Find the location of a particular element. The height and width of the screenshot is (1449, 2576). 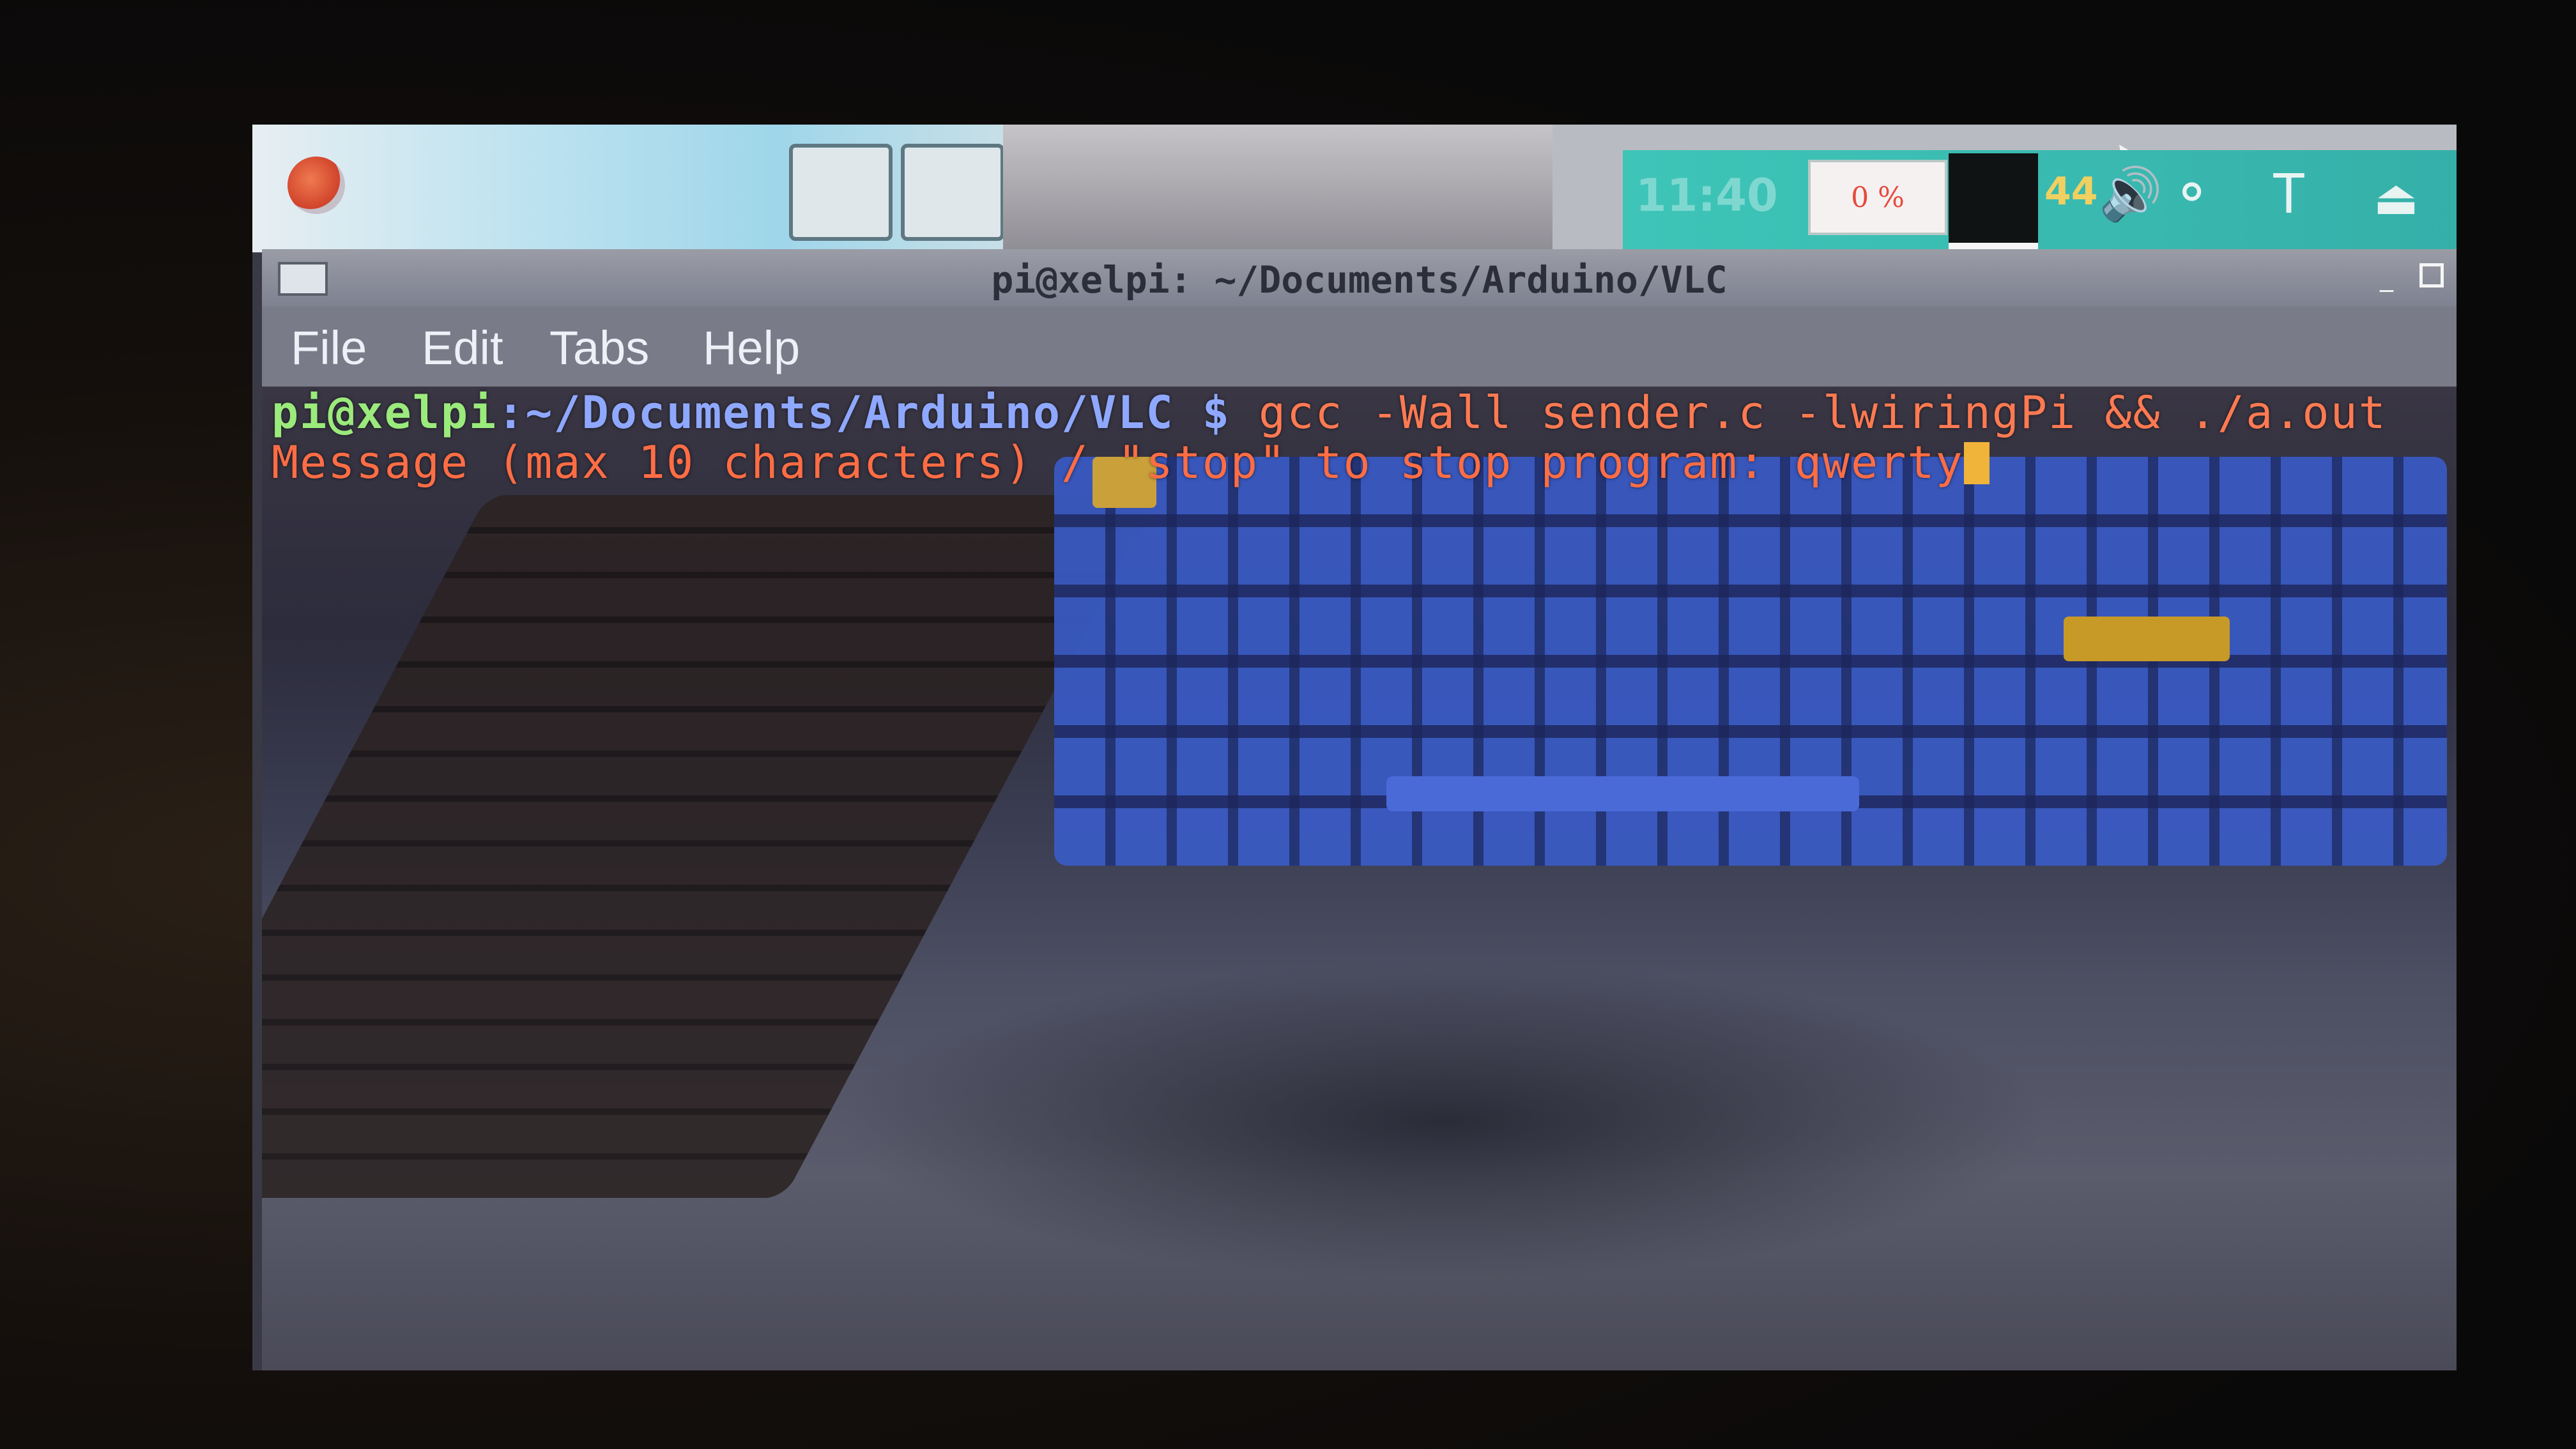

command-text: gcc -Wall sender.c -lwiringPi && ./a.out is located at coordinates (1823, 413).